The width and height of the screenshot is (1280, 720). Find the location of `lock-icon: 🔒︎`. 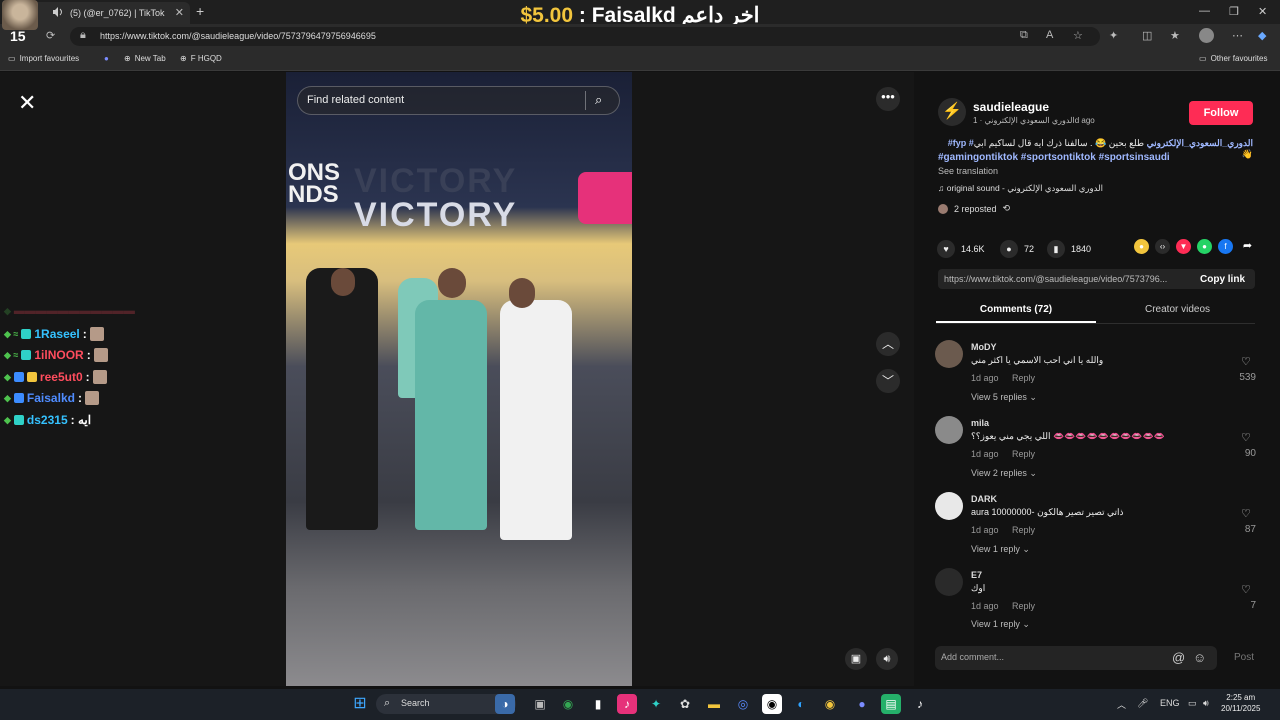

lock-icon: 🔒︎ is located at coordinates (83, 35).